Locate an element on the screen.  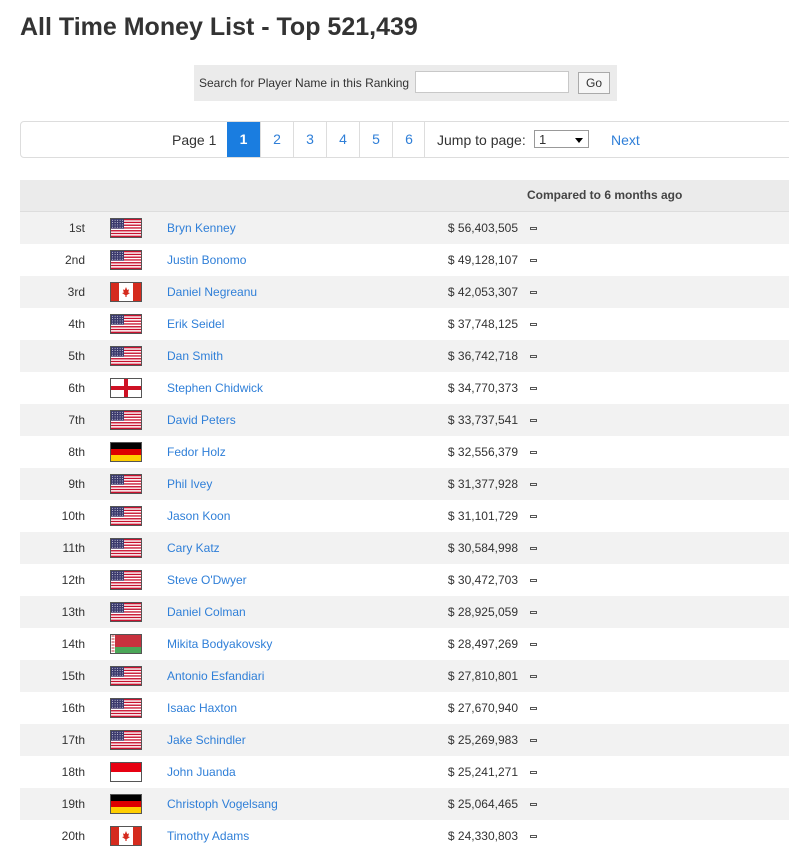
player-name-link: Fedor Holz is located at coordinates (196, 452).